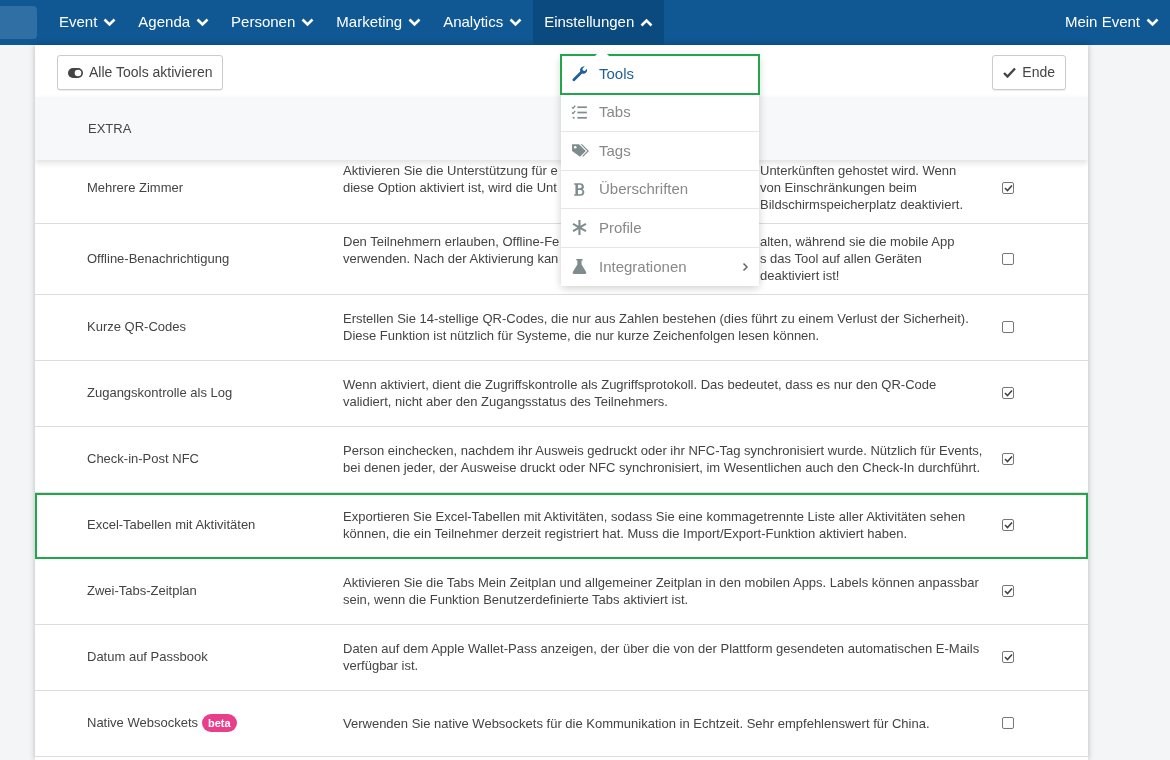  I want to click on checklist-icon, so click(580, 112).